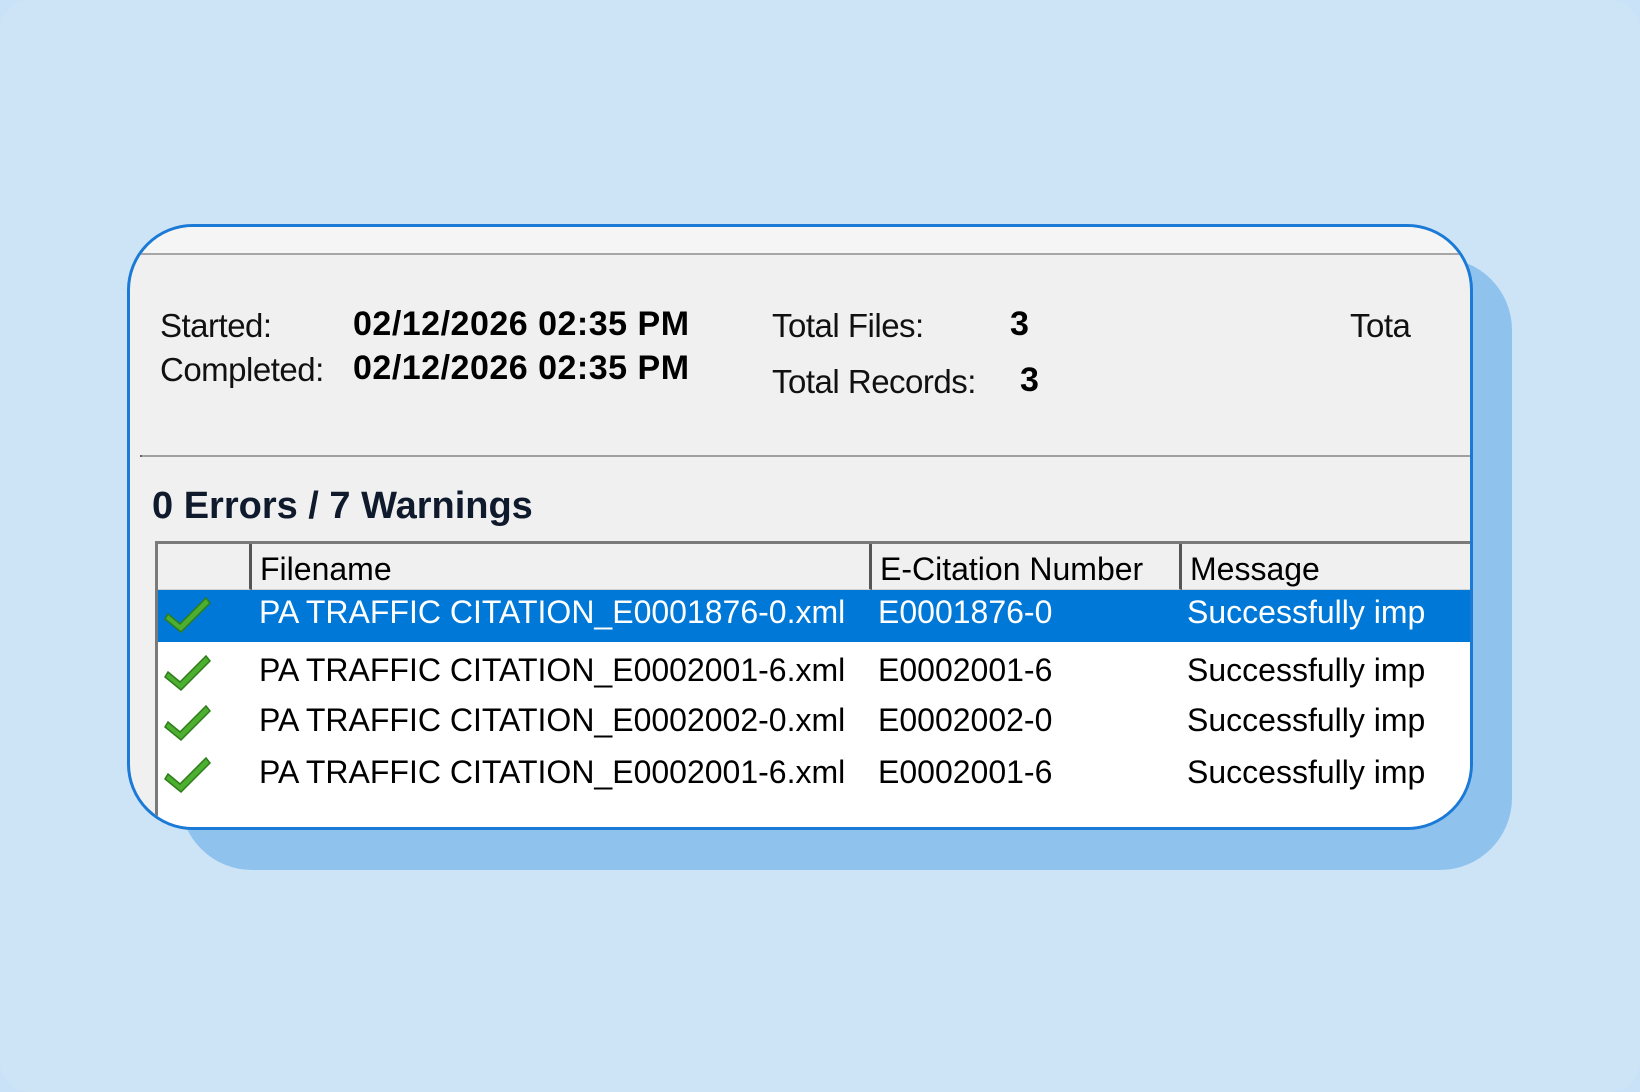 This screenshot has height=1092, width=1640. I want to click on completed-value: 02/12/2026 02:35 PM, so click(521, 368).